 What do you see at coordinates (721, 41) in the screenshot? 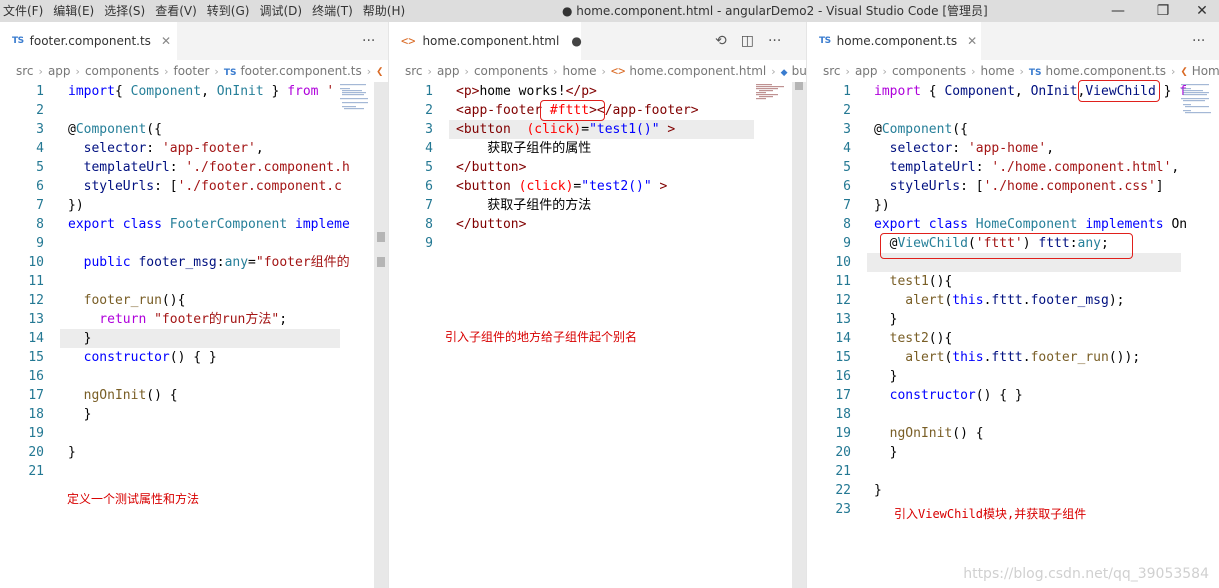
I see `open-changes-icon: ⟲` at bounding box center [721, 41].